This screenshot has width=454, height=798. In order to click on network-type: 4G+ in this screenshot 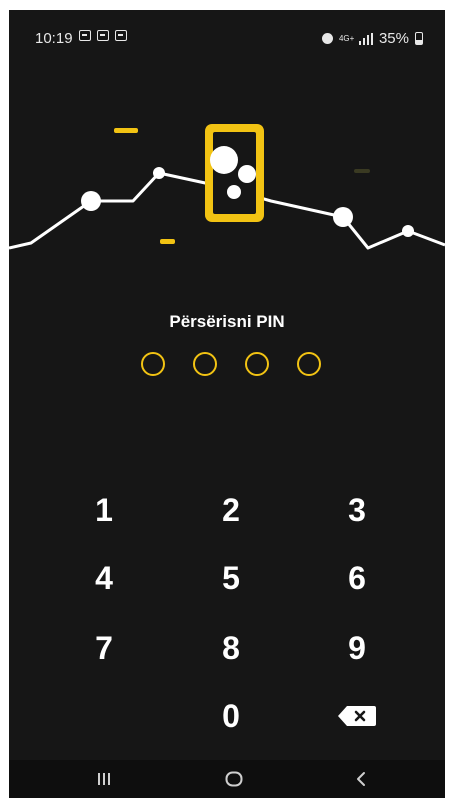, I will do `click(346, 38)`.